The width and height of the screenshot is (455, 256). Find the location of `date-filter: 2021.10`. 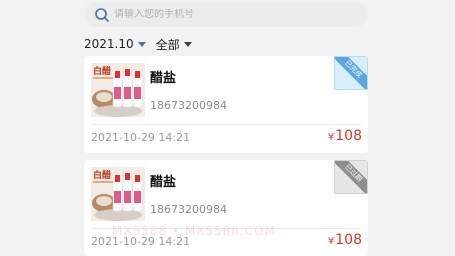

date-filter: 2021.10 is located at coordinates (115, 44).